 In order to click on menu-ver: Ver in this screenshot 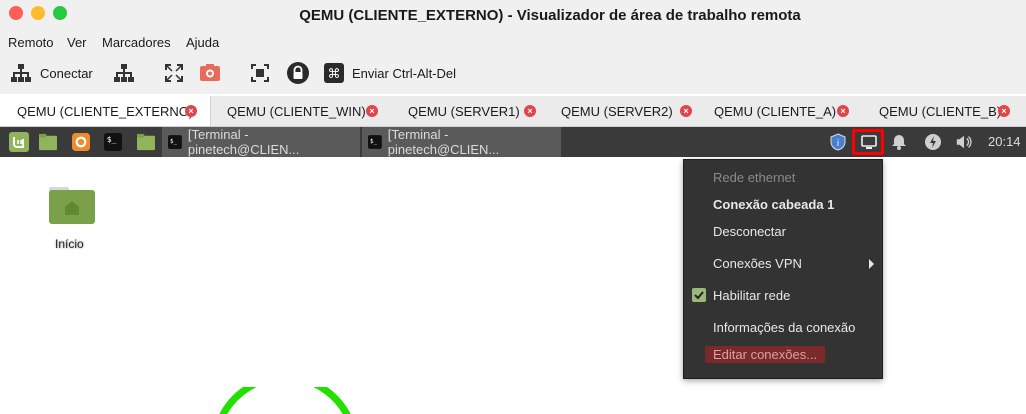, I will do `click(77, 42)`.